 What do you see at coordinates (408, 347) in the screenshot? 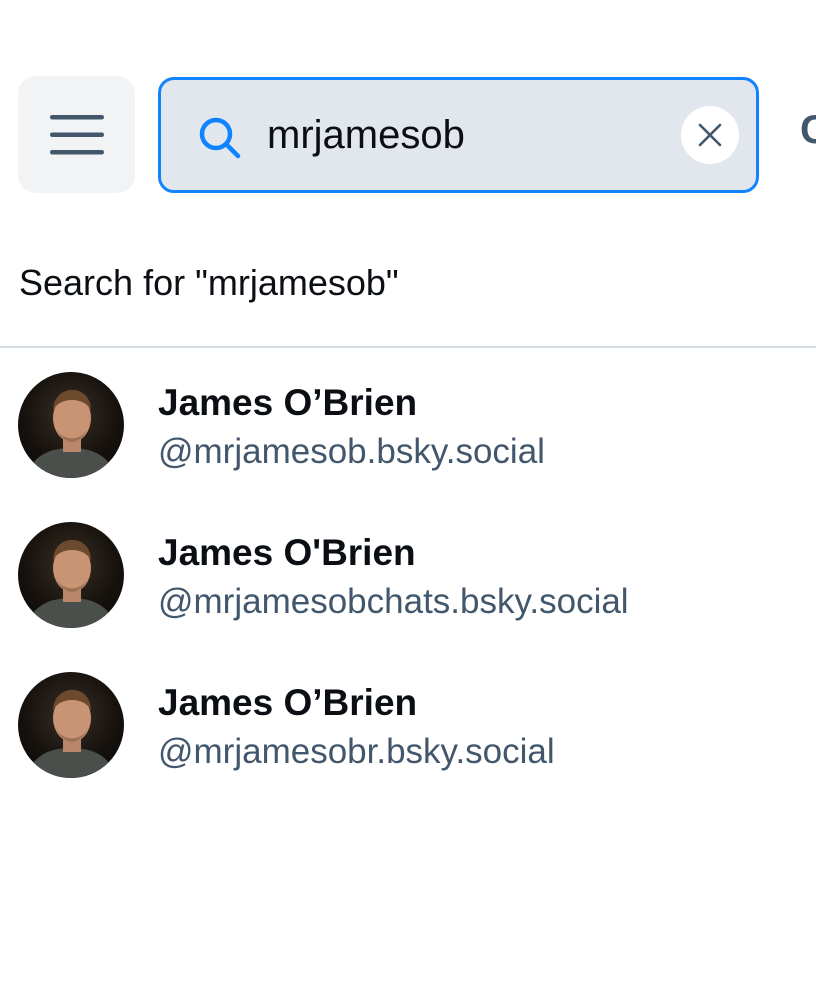
I see `divider` at bounding box center [408, 347].